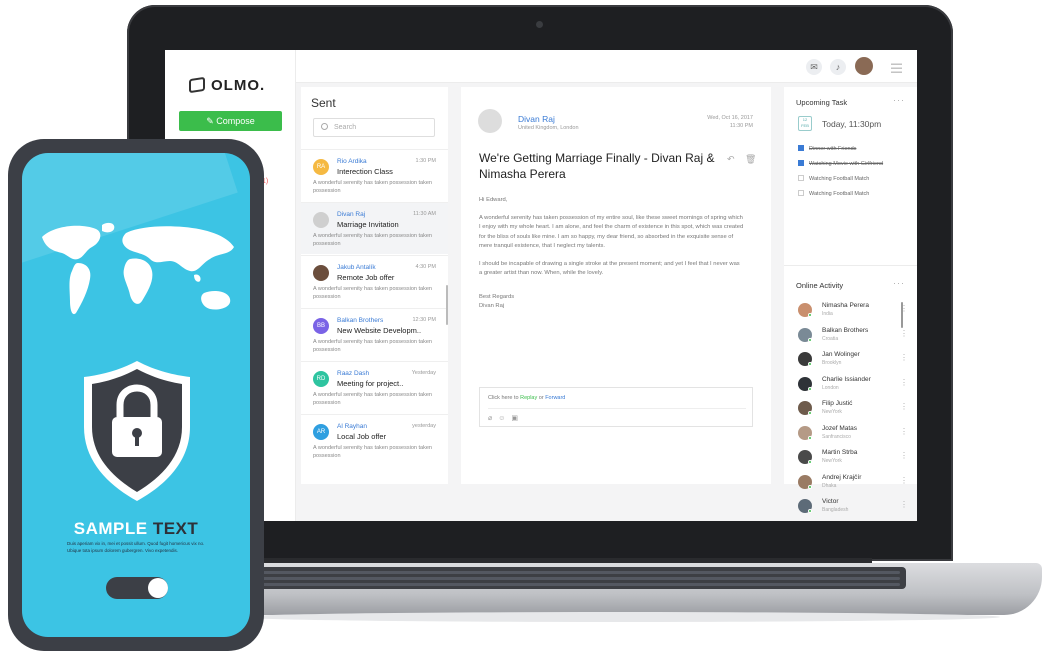 Image resolution: width=1050 pixels, height=655 pixels. Describe the element at coordinates (853, 409) in the screenshot. I see `online-person: Filip Justić NewYork ⋮` at that location.